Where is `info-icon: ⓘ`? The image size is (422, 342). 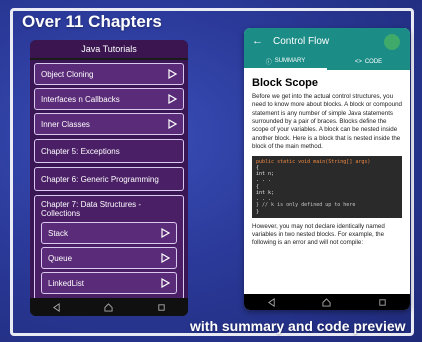 info-icon: ⓘ is located at coordinates (268, 62).